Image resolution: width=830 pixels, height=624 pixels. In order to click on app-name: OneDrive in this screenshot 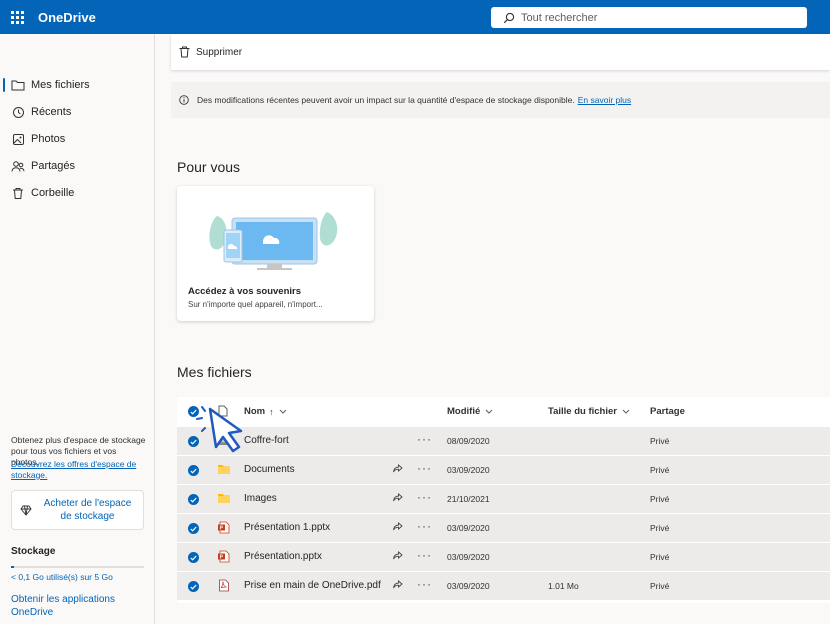, I will do `click(67, 17)`.